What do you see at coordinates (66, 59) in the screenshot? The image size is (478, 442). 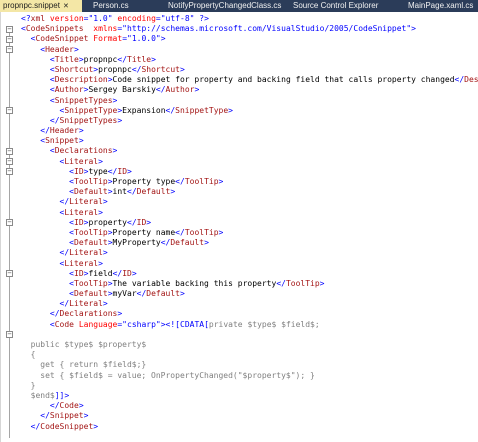 I see `code-token: Title` at bounding box center [66, 59].